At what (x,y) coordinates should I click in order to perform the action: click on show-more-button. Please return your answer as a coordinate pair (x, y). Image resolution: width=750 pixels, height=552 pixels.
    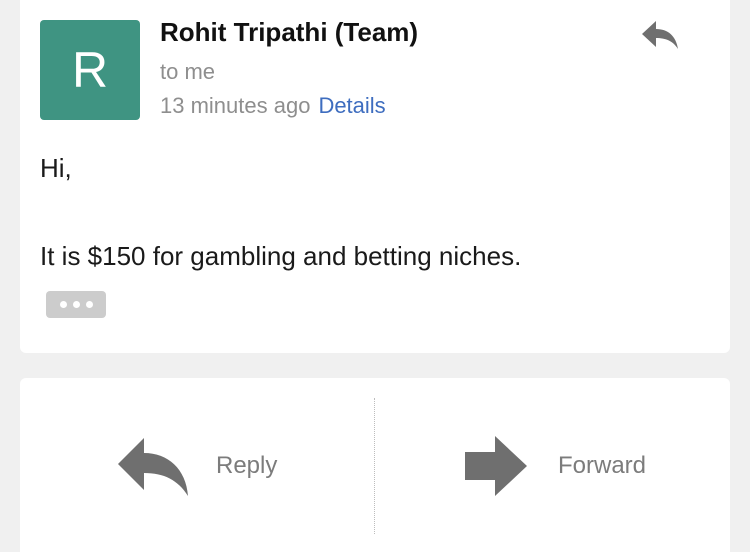
    Looking at the image, I should click on (76, 304).